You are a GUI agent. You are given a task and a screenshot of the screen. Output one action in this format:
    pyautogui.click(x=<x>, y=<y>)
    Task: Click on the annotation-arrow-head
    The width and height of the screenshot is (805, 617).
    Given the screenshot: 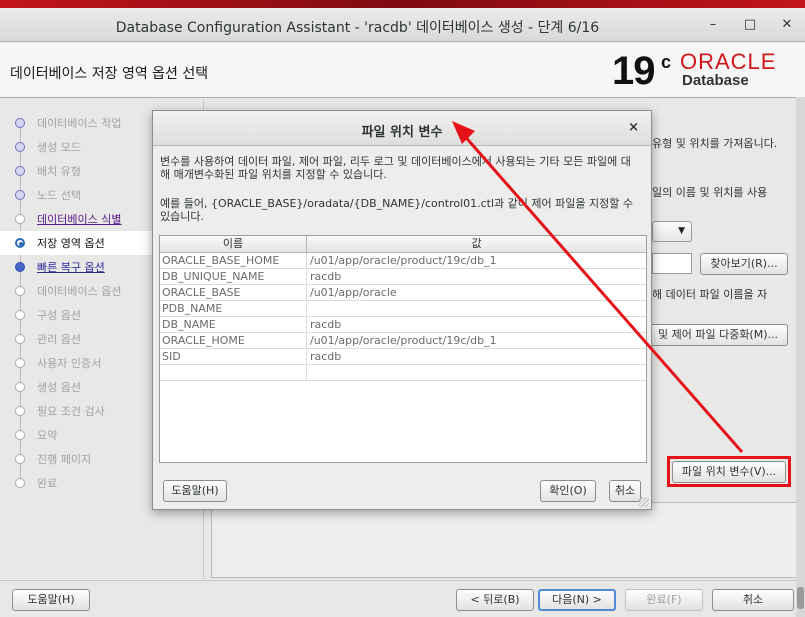 What is the action you would take?
    pyautogui.click(x=463, y=132)
    